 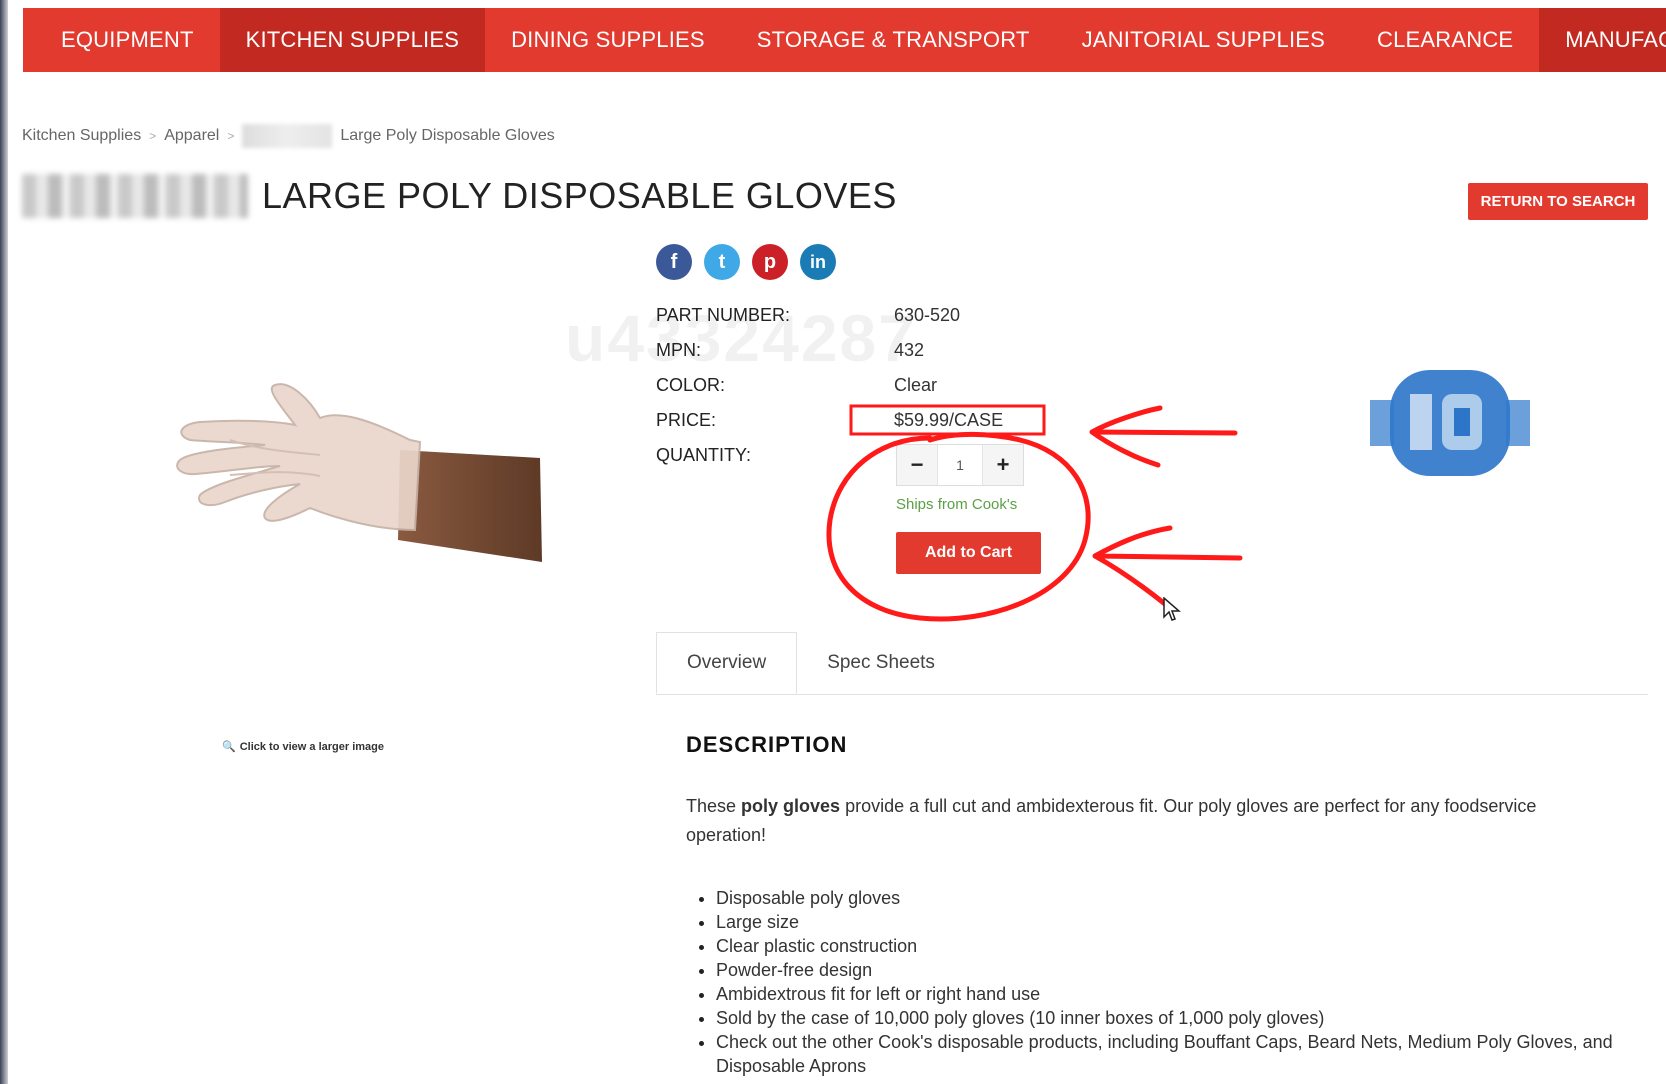 I want to click on nav-item-clearance: CLEARANCE, so click(x=1445, y=40).